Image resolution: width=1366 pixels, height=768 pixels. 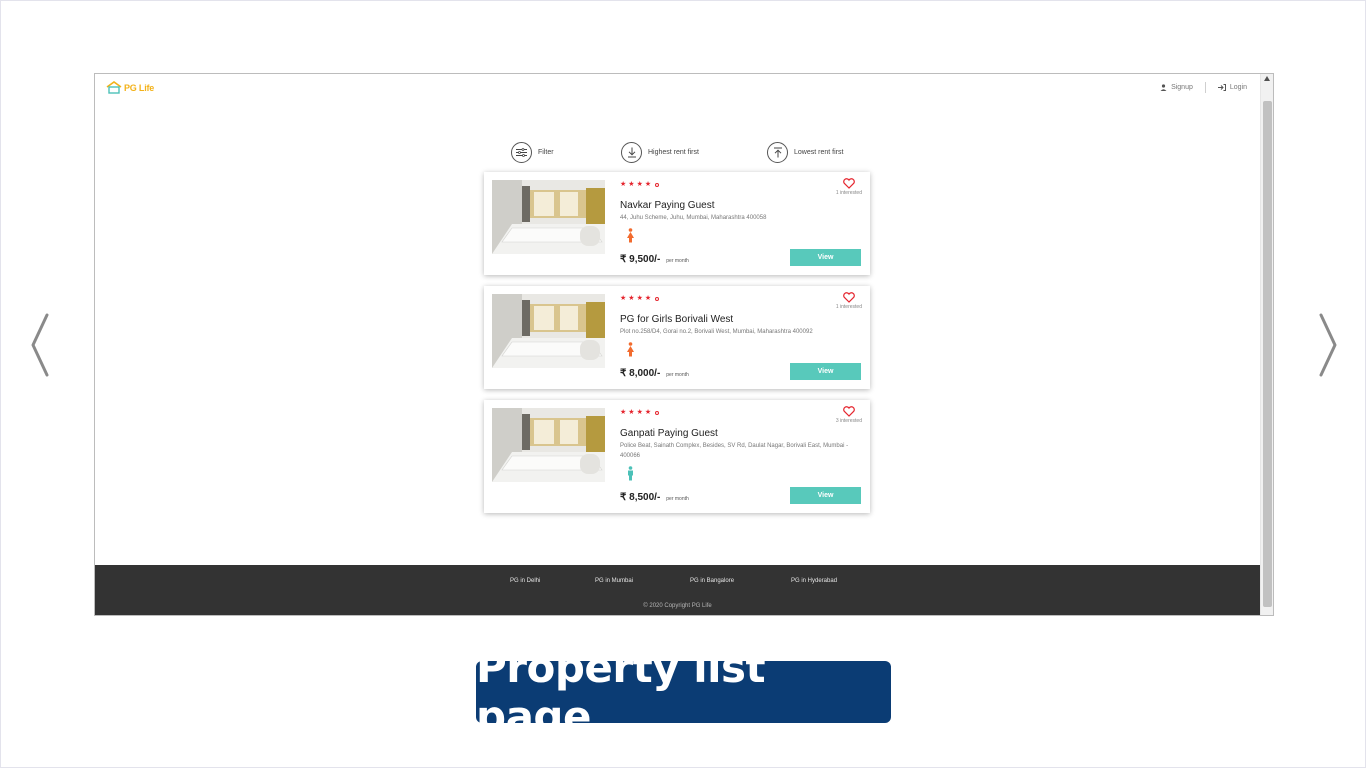 I want to click on rent-info: ₹ 9,500/- per month, so click(x=654, y=259).